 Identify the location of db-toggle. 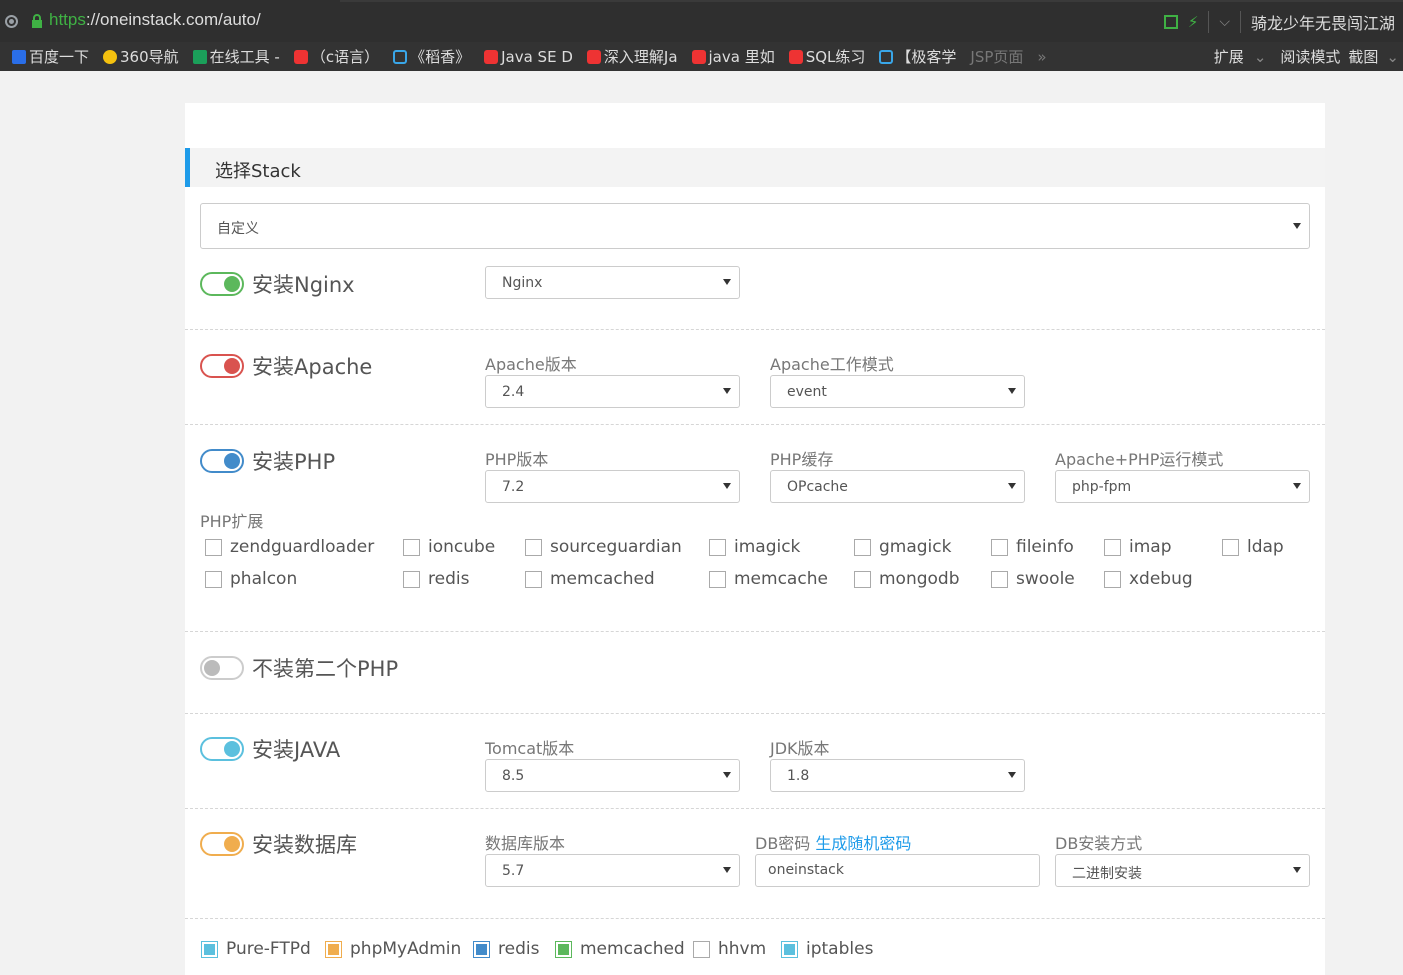
(222, 844).